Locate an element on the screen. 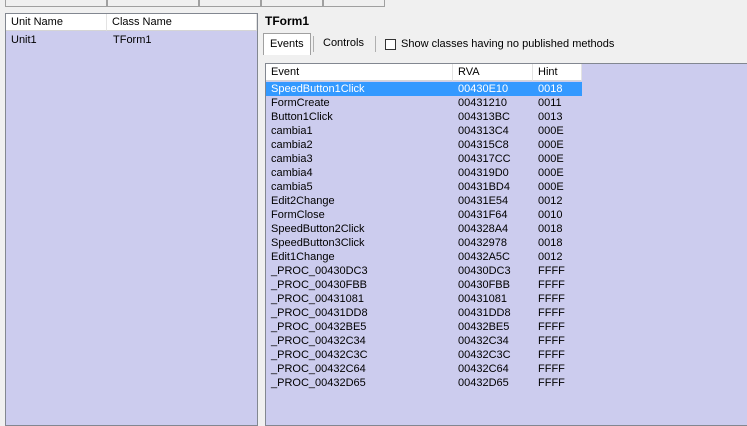  tab-label: Controls is located at coordinates (343, 43).